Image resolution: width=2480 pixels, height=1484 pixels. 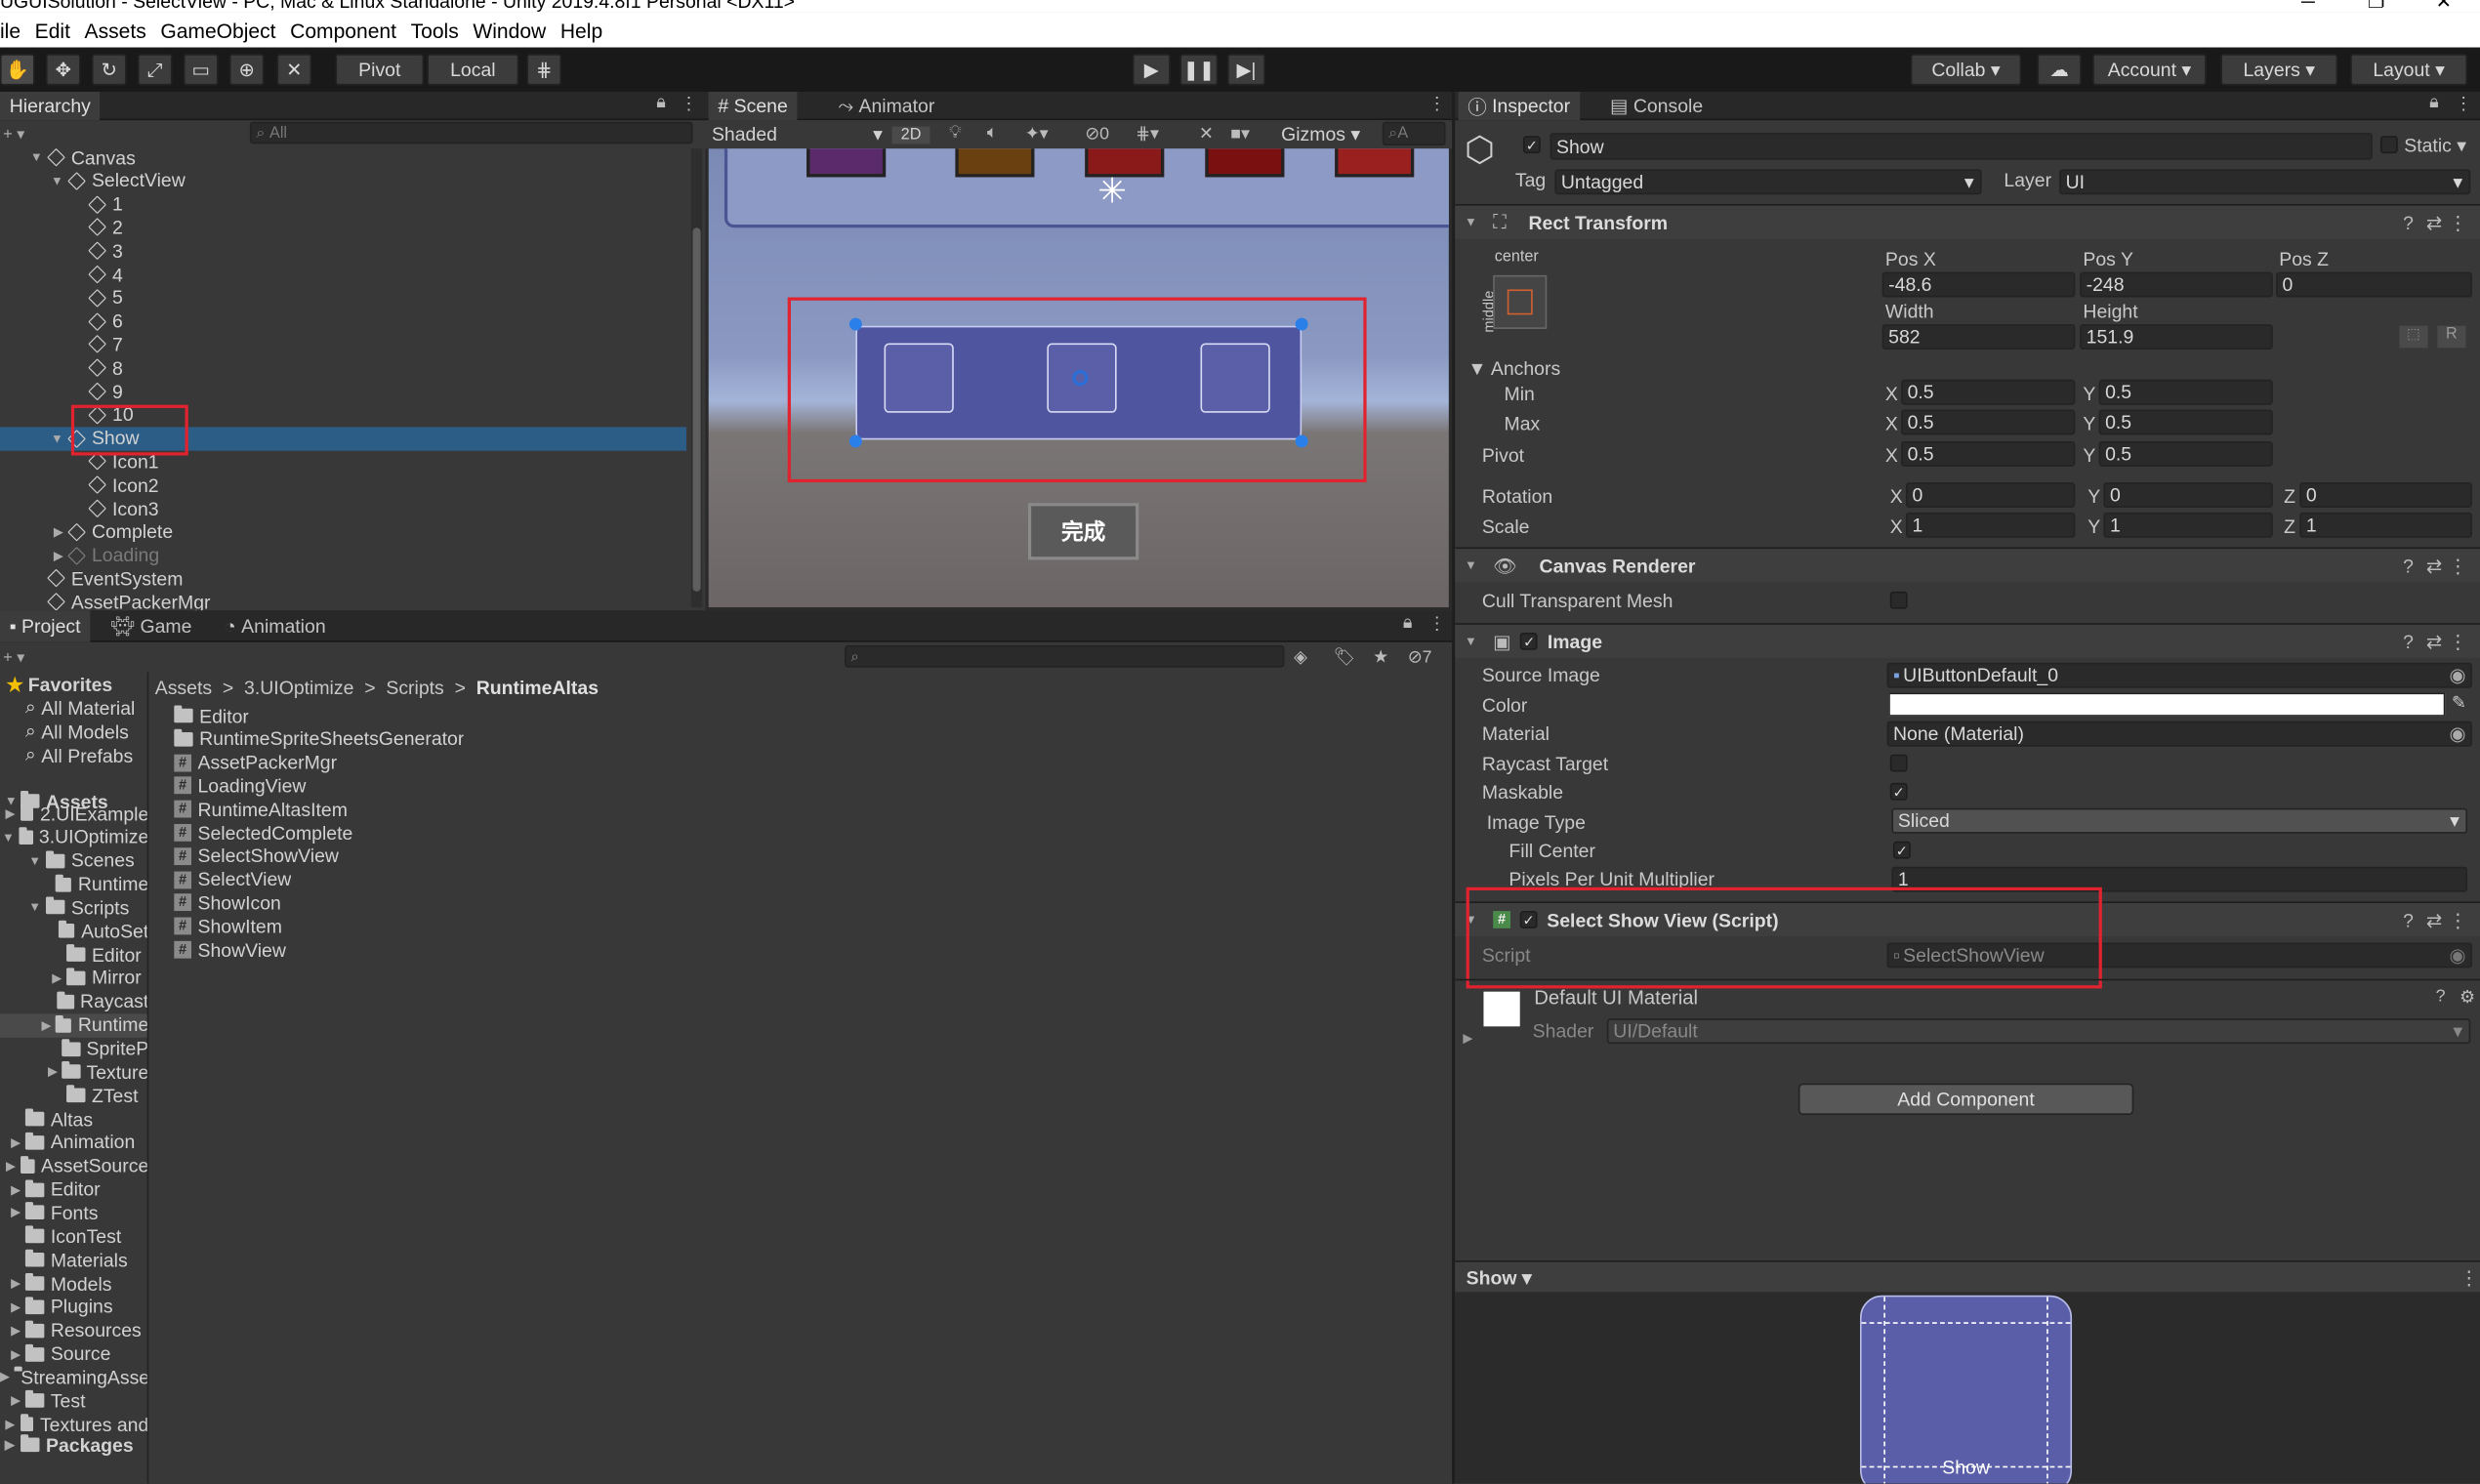 I want to click on favorite-star-icon: ★, so click(x=1380, y=657).